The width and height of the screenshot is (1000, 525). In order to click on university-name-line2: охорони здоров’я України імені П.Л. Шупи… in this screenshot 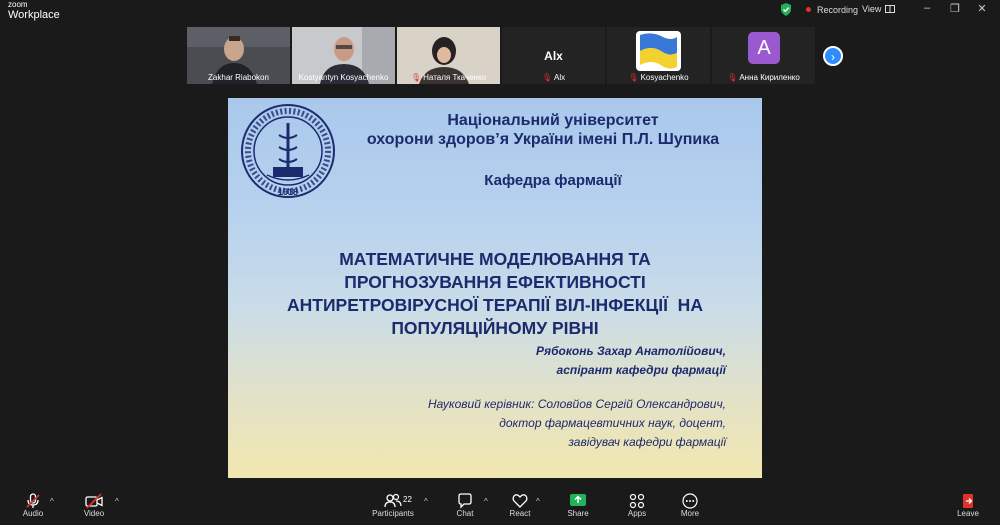, I will do `click(543, 139)`.